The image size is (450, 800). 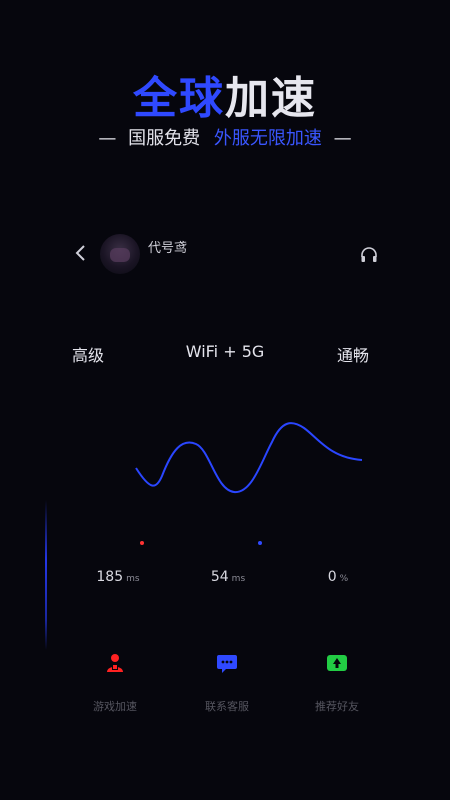 I want to click on tagline-dash-right: —, so click(x=342, y=138).